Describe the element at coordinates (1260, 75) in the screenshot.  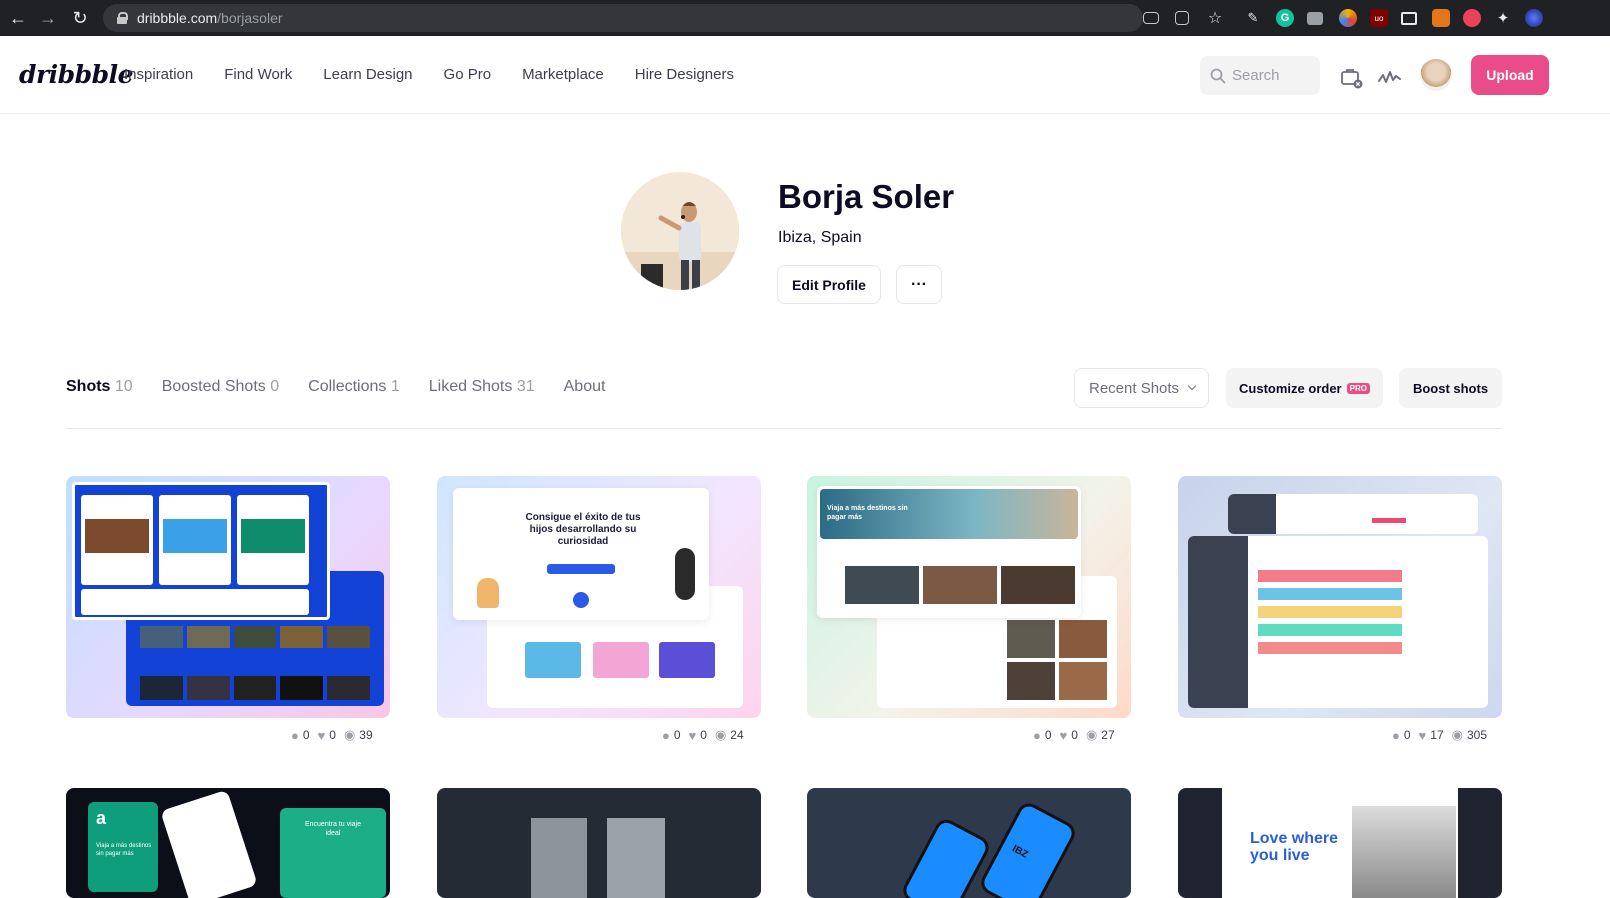
I see `search-input: Search` at that location.